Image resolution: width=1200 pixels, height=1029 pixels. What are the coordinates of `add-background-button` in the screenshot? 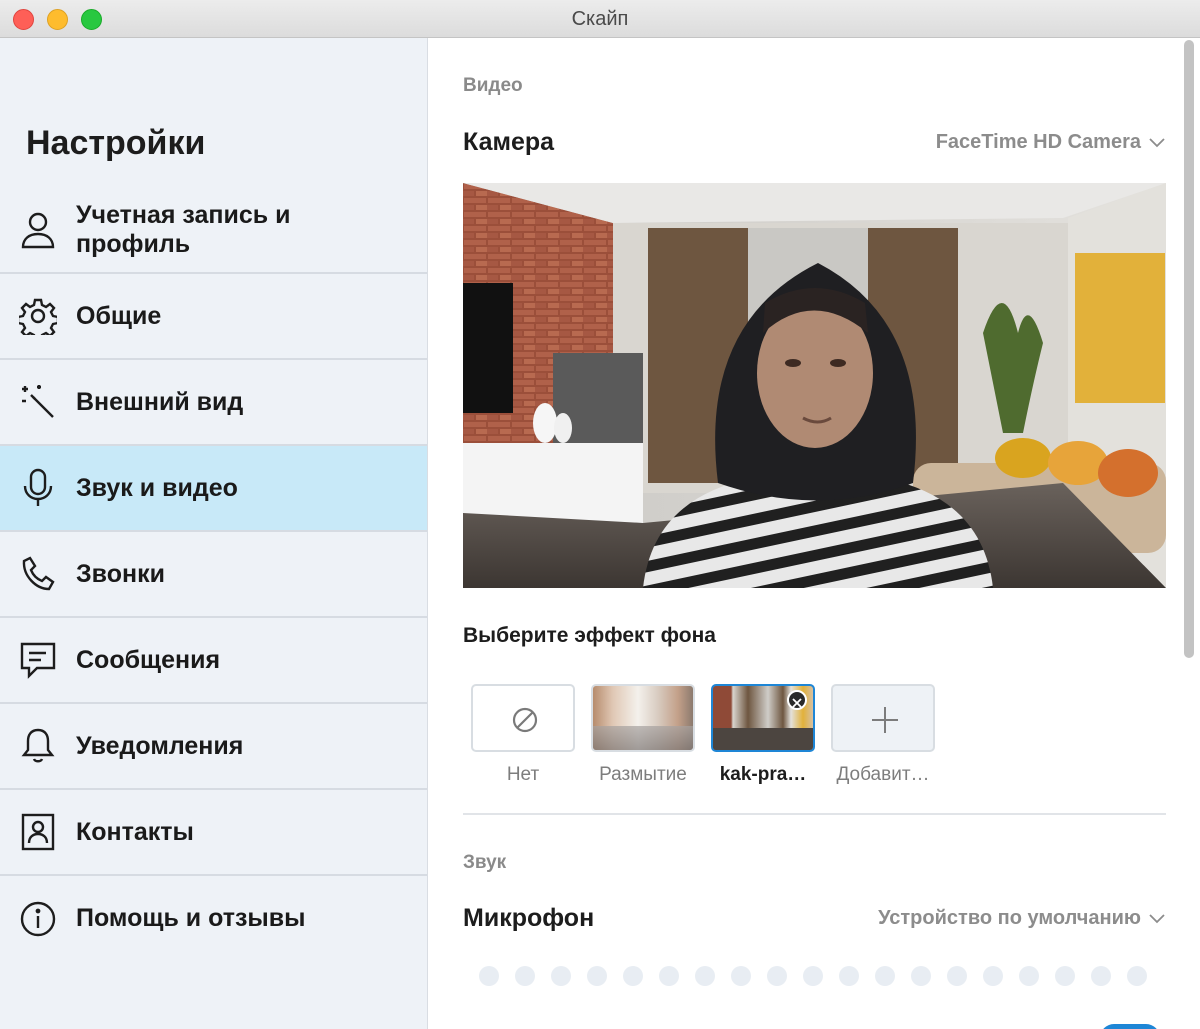 It's located at (883, 718).